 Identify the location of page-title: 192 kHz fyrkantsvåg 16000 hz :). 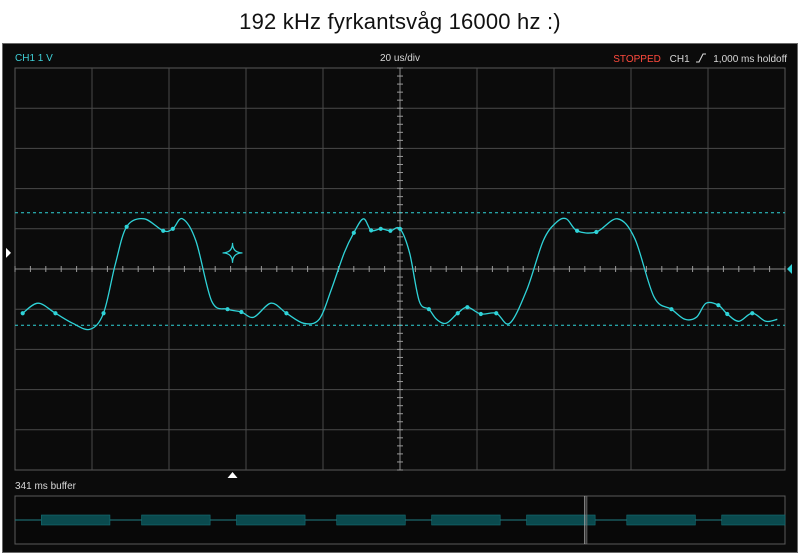
(400, 21).